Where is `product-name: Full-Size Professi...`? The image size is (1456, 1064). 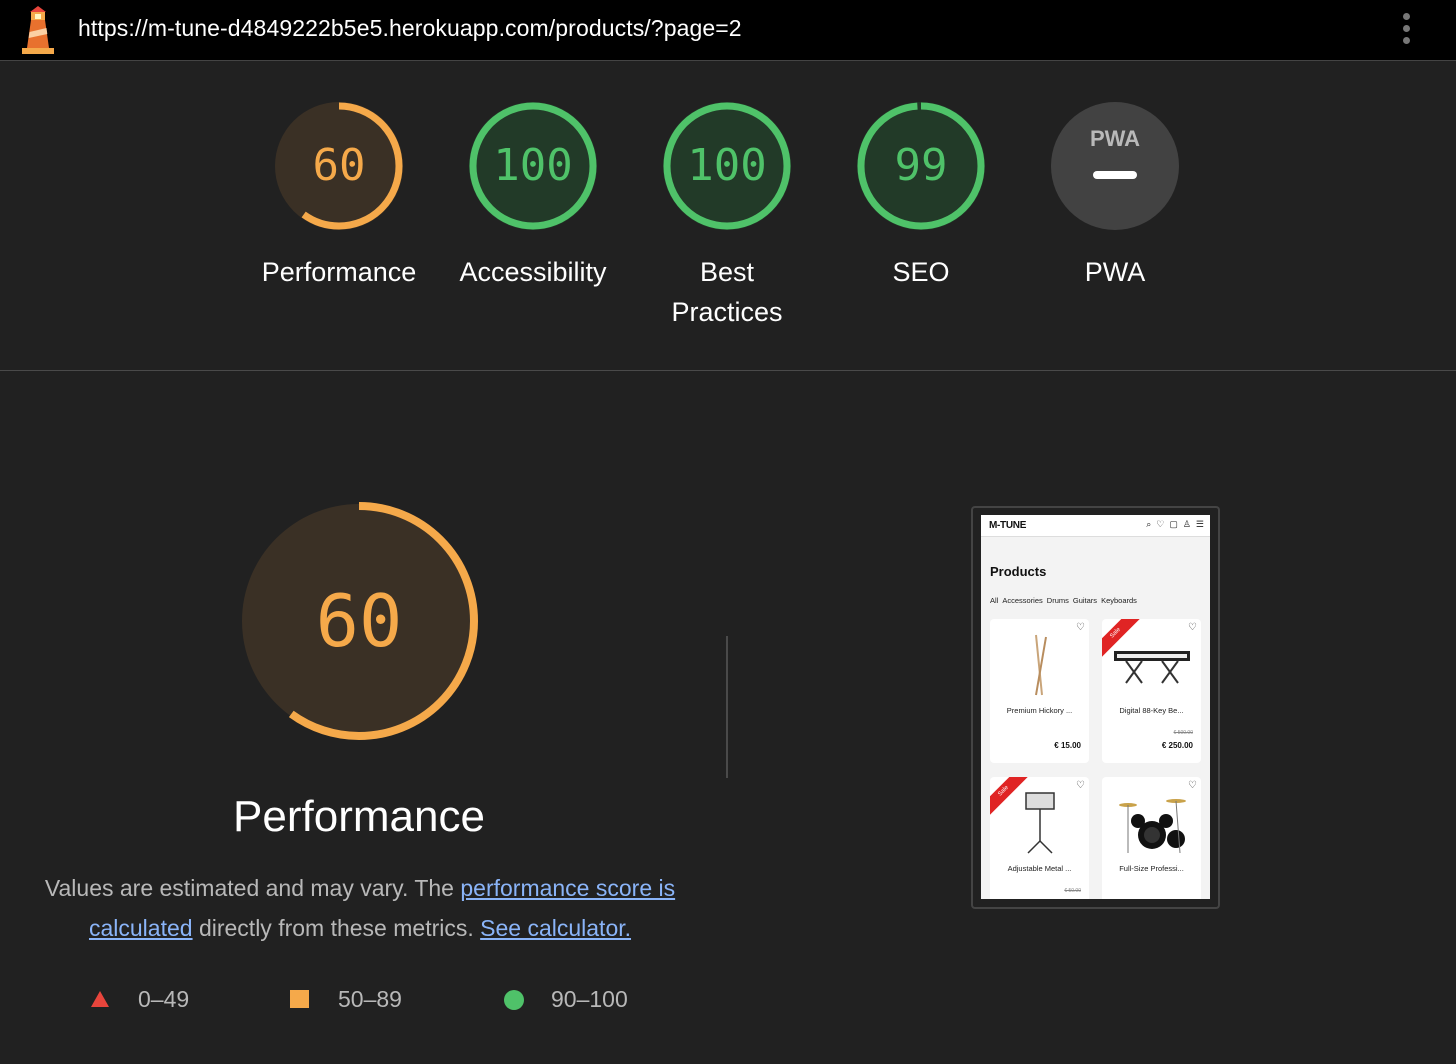
product-name: Full-Size Professi... is located at coordinates (1151, 868).